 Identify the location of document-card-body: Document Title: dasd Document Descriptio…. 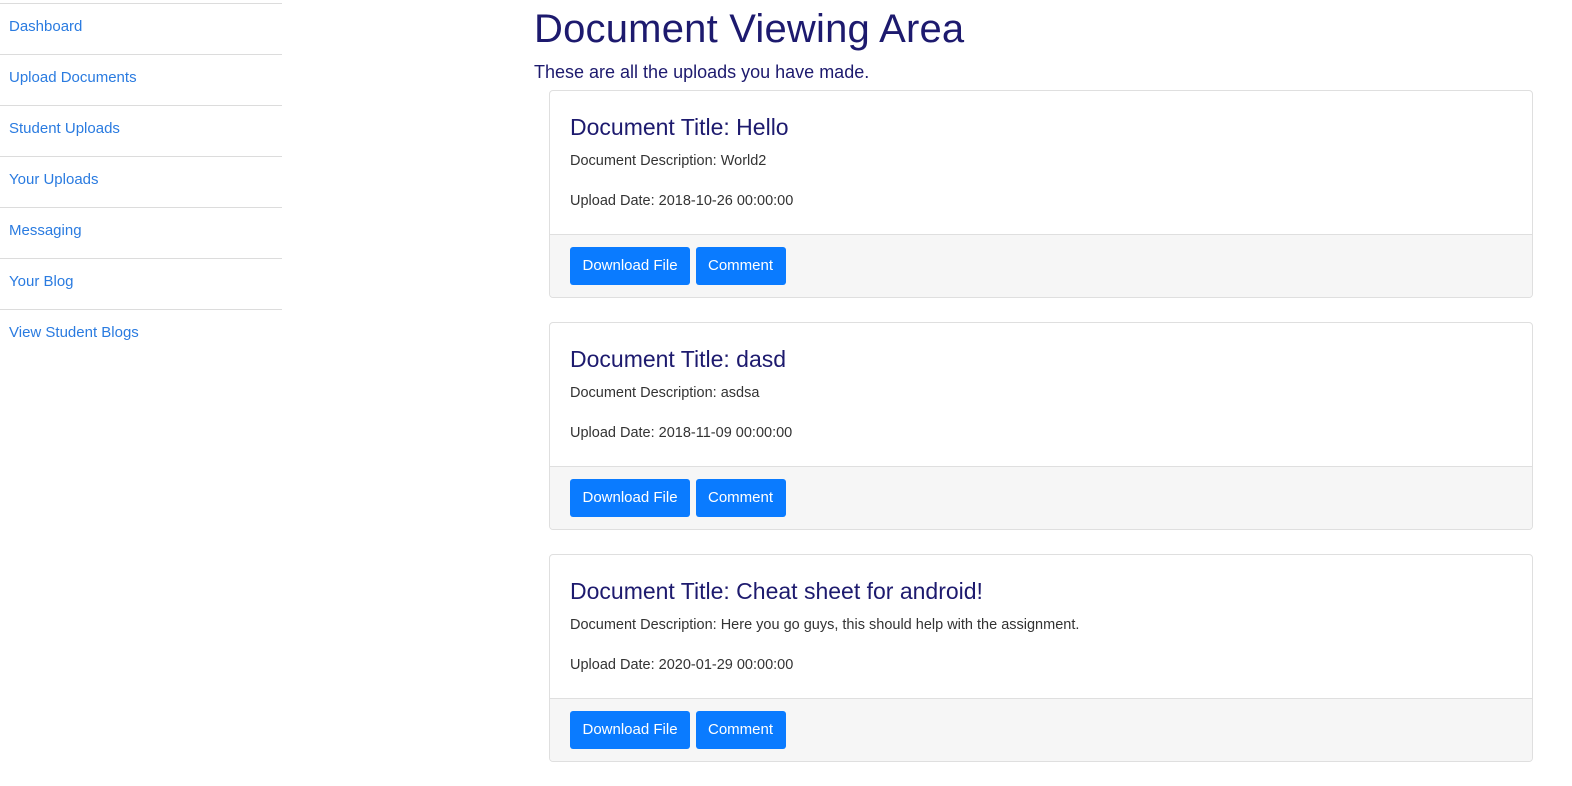
(1041, 394).